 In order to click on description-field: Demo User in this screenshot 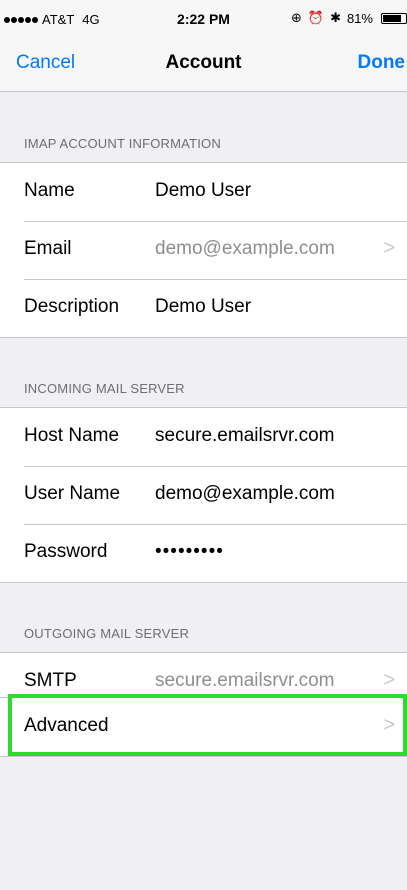, I will do `click(203, 307)`.